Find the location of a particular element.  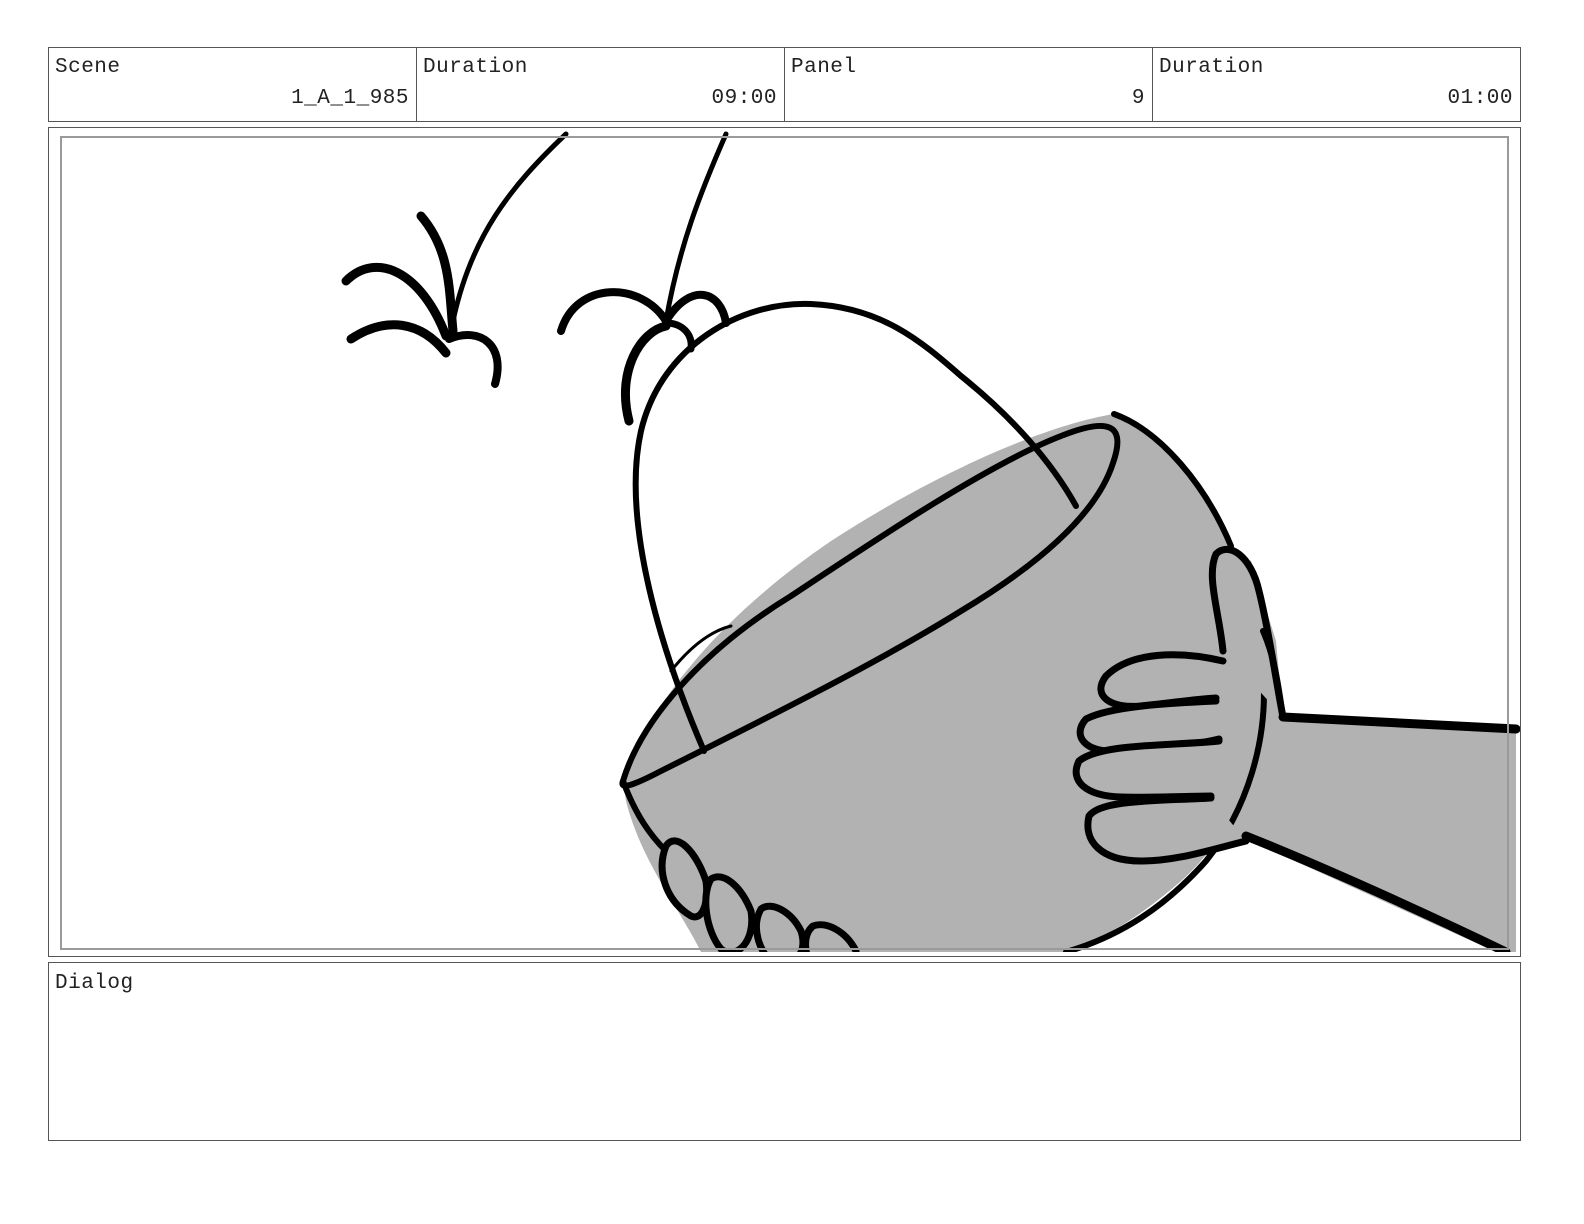

scene-duration-cell: Duration 09:00 is located at coordinates (601, 84).